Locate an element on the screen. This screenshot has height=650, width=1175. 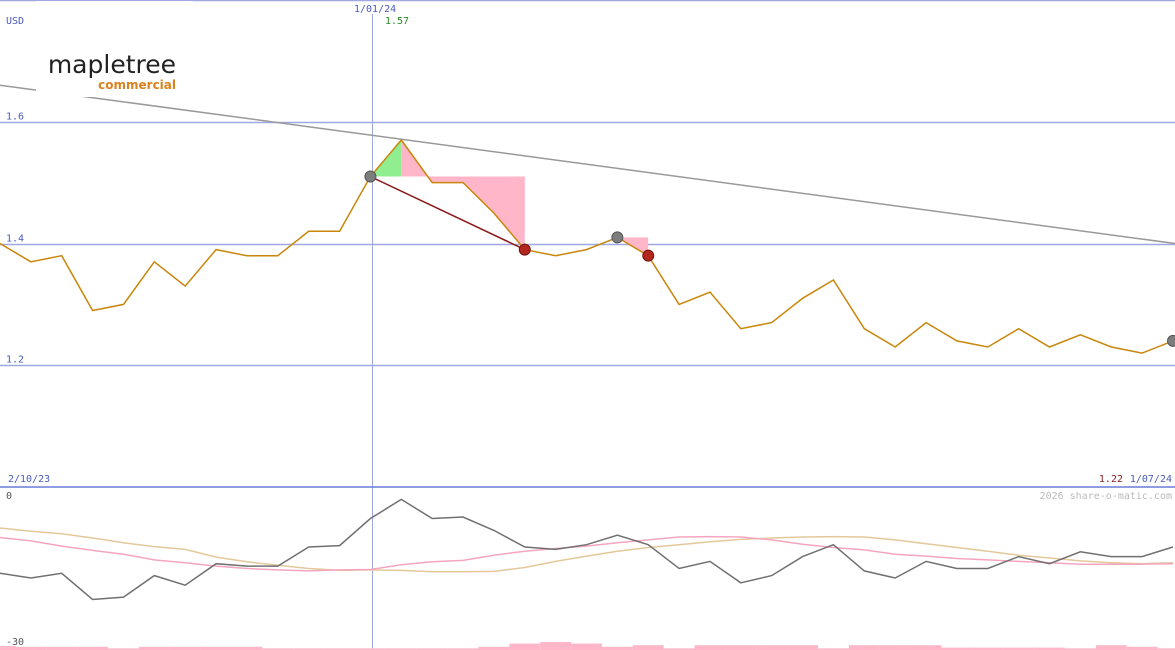
osc-tick-label: 0 is located at coordinates (9, 496).